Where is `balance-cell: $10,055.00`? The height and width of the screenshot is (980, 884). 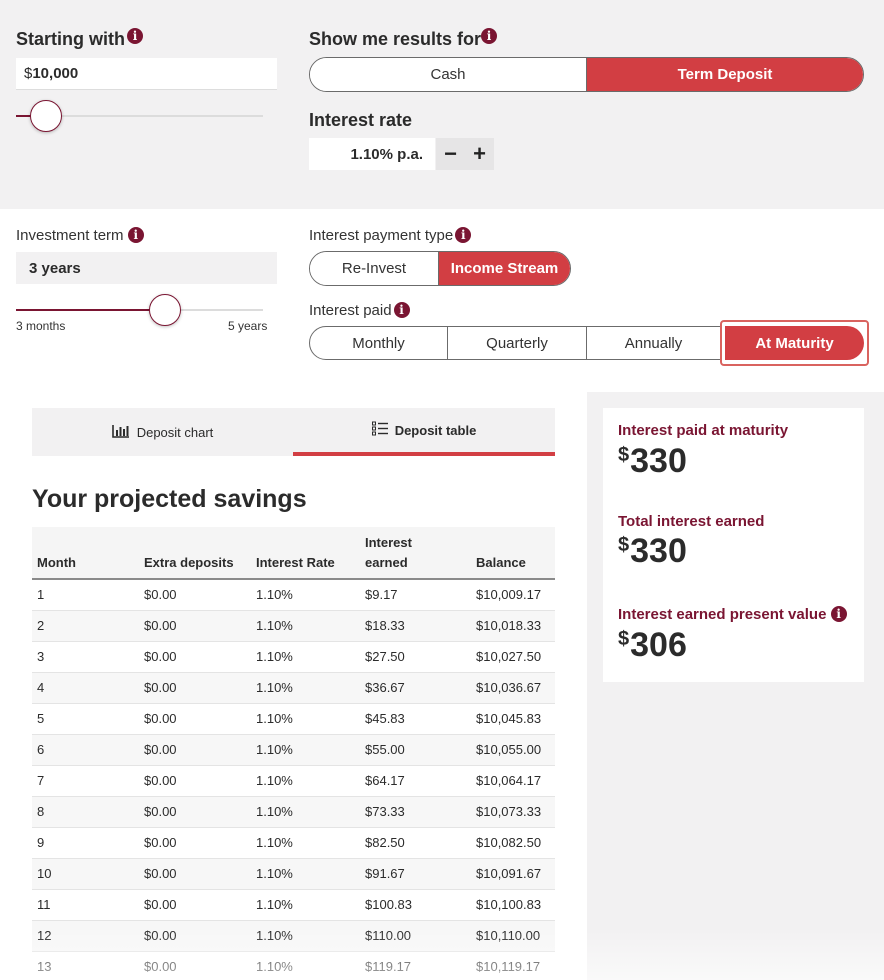
balance-cell: $10,055.00 is located at coordinates (513, 750).